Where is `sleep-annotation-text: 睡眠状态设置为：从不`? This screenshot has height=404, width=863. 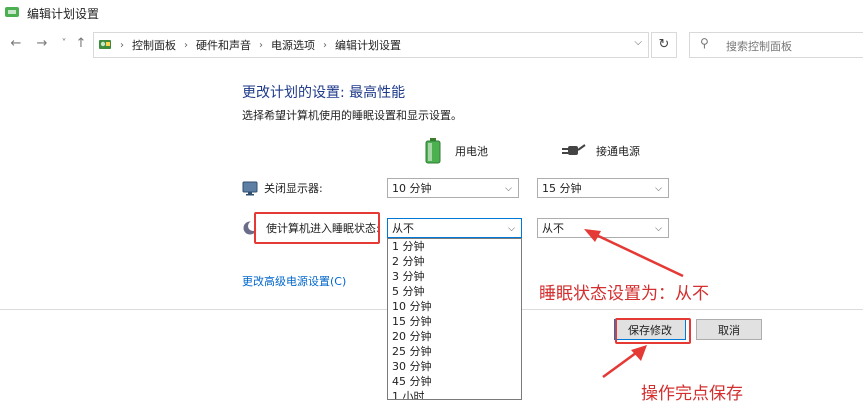 sleep-annotation-text: 睡眠状态设置为：从不 is located at coordinates (624, 294).